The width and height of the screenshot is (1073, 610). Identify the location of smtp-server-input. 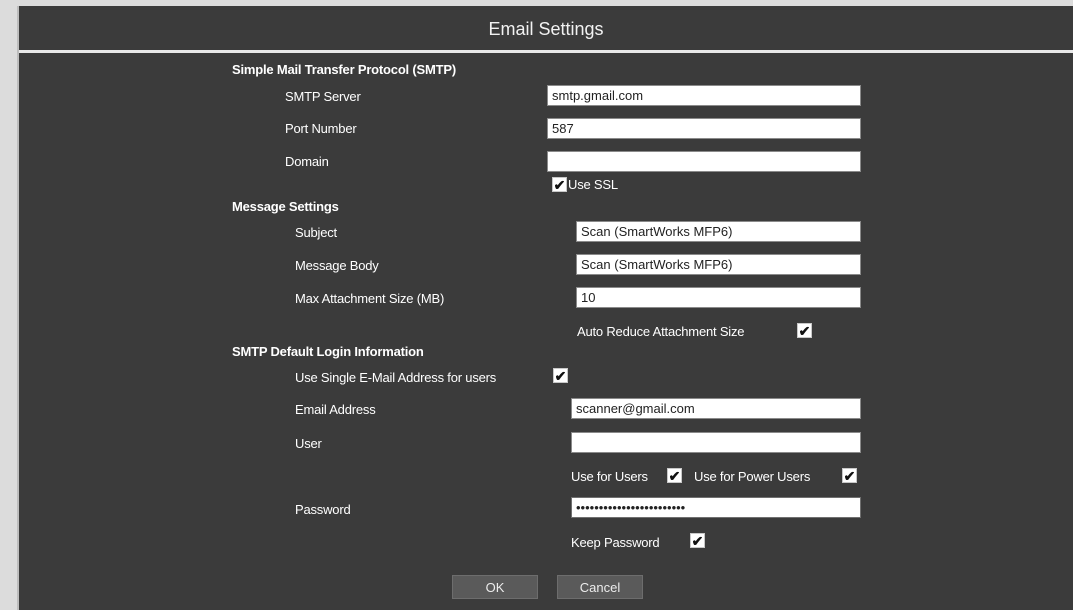
(704, 95).